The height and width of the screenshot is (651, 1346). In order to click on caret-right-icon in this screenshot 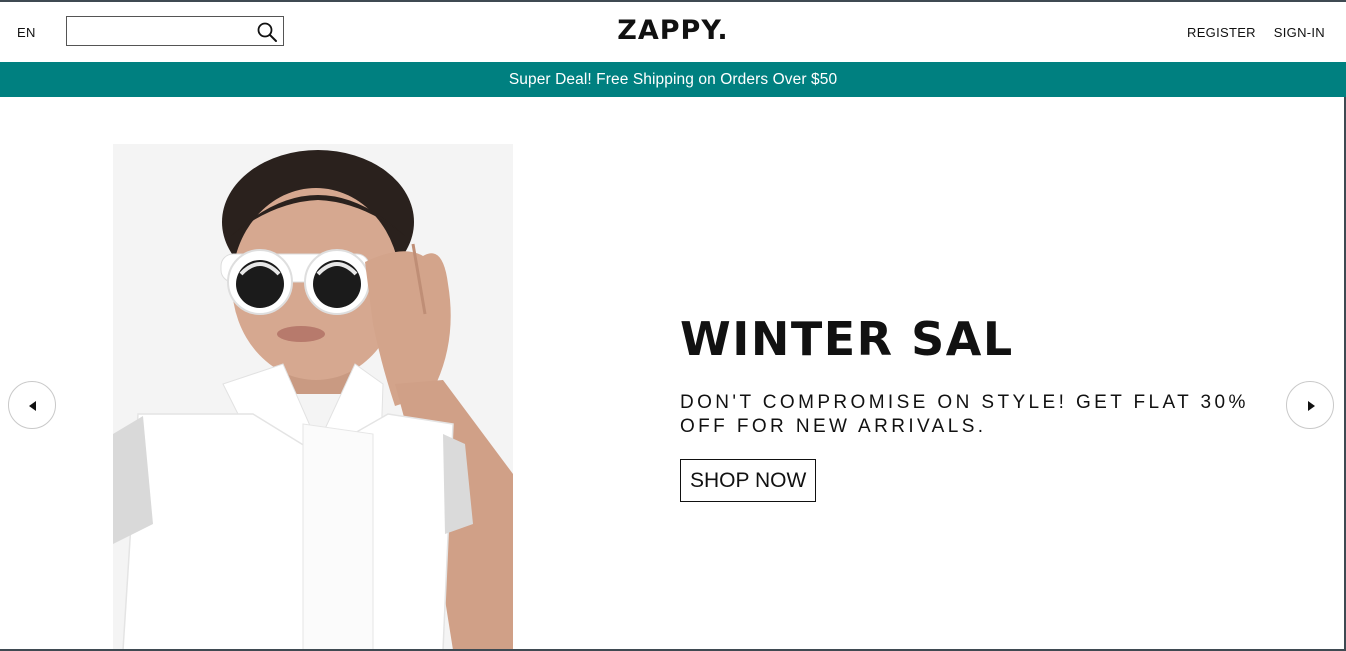, I will do `click(1311, 406)`.